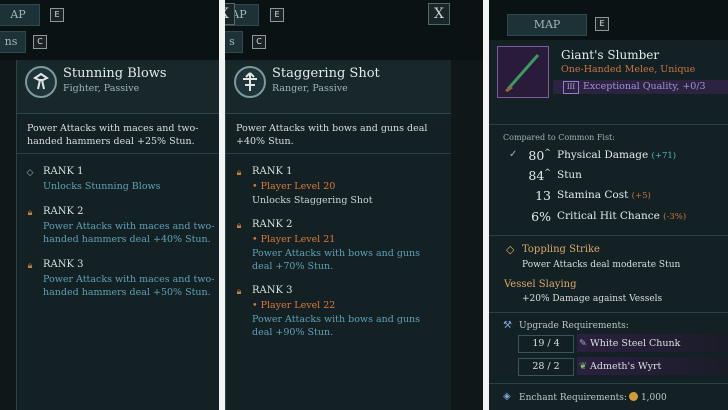 Image resolution: width=728 pixels, height=410 pixels. I want to click on herb-icon: ❦, so click(583, 366).